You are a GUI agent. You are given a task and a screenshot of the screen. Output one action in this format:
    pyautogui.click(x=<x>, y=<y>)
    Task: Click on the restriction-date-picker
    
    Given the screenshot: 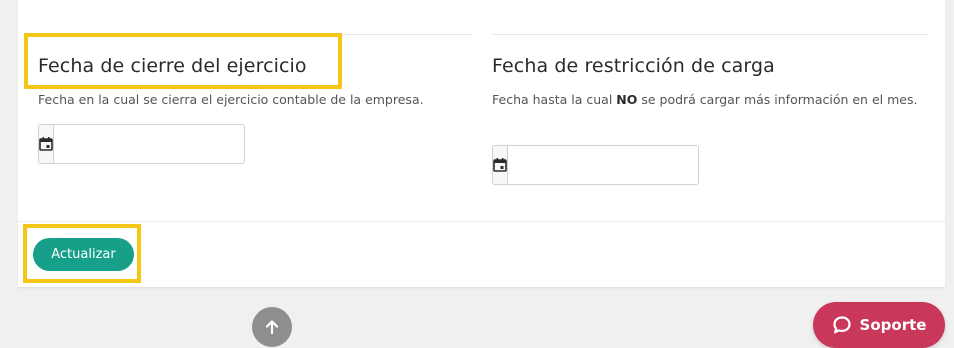 What is the action you would take?
    pyautogui.click(x=595, y=165)
    